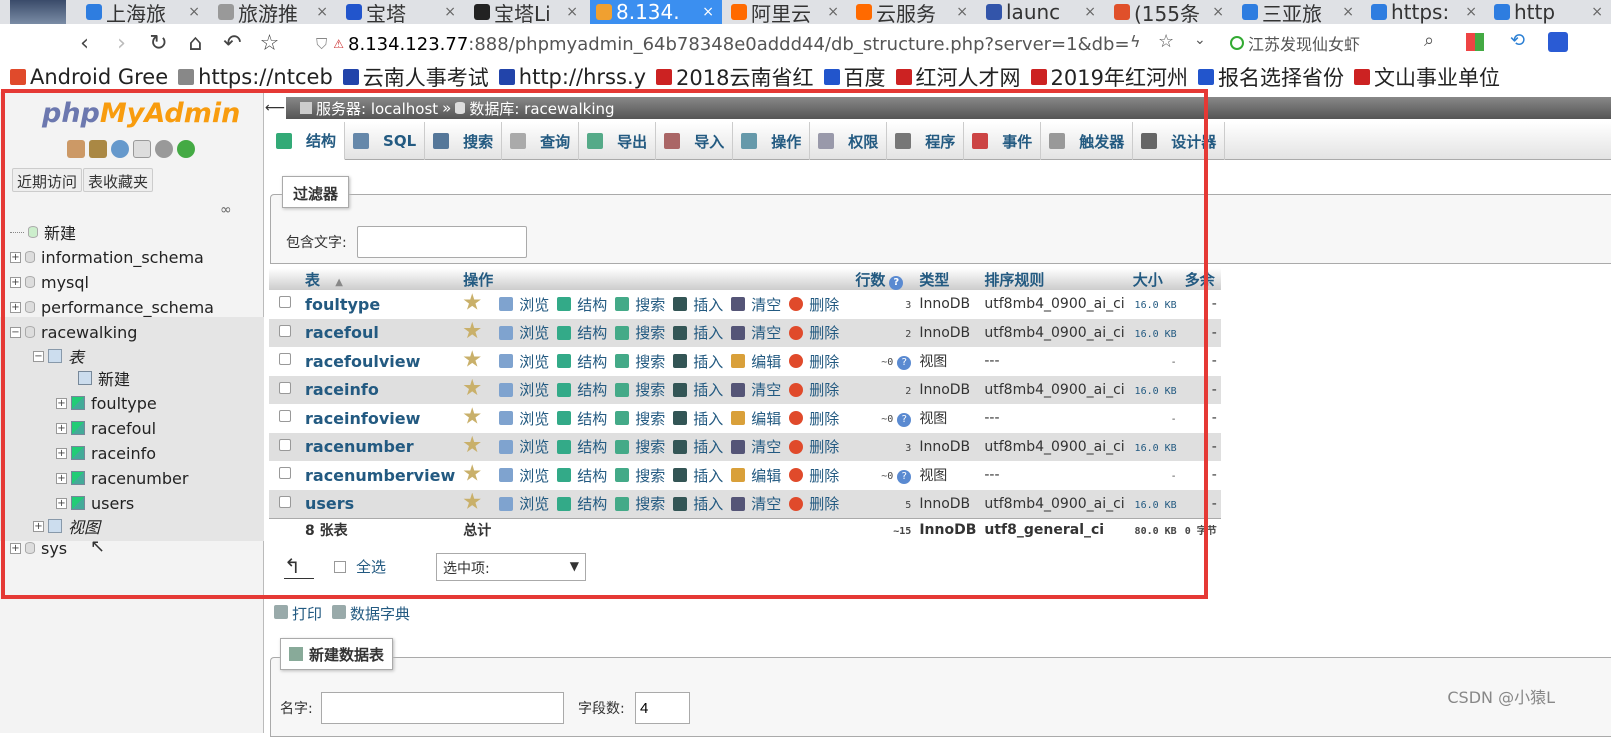 The image size is (1611, 737). I want to click on tree-table-foultype: + foultype, so click(106, 403).